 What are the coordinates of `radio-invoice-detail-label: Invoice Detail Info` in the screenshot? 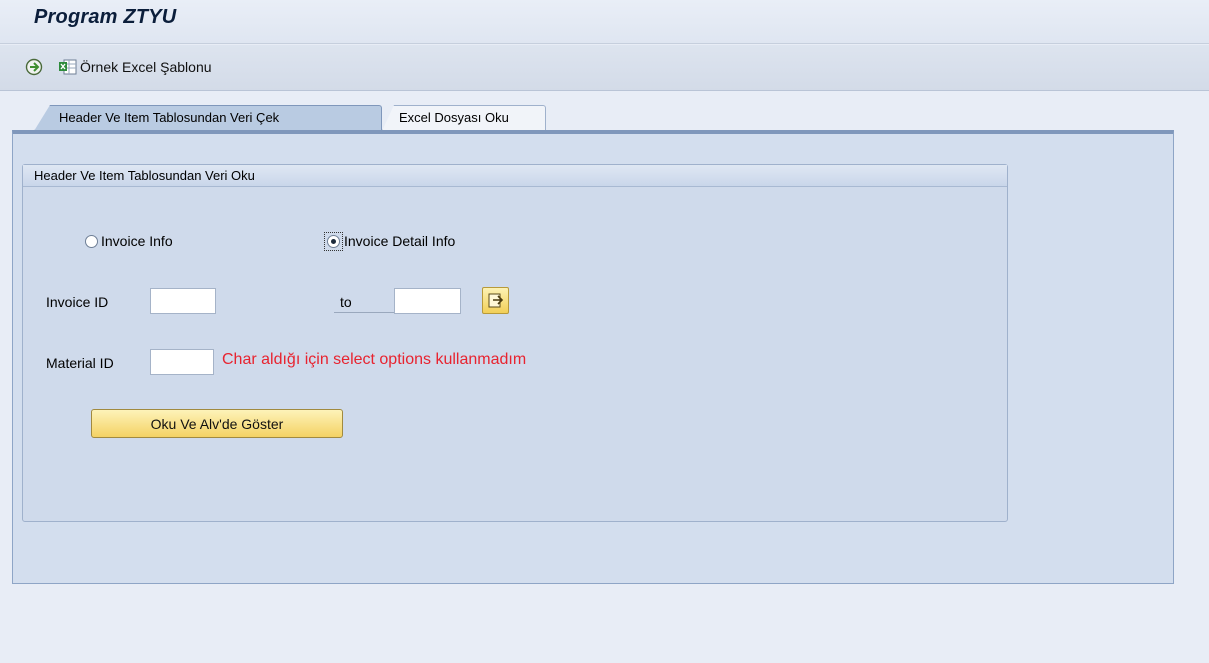 It's located at (400, 241).